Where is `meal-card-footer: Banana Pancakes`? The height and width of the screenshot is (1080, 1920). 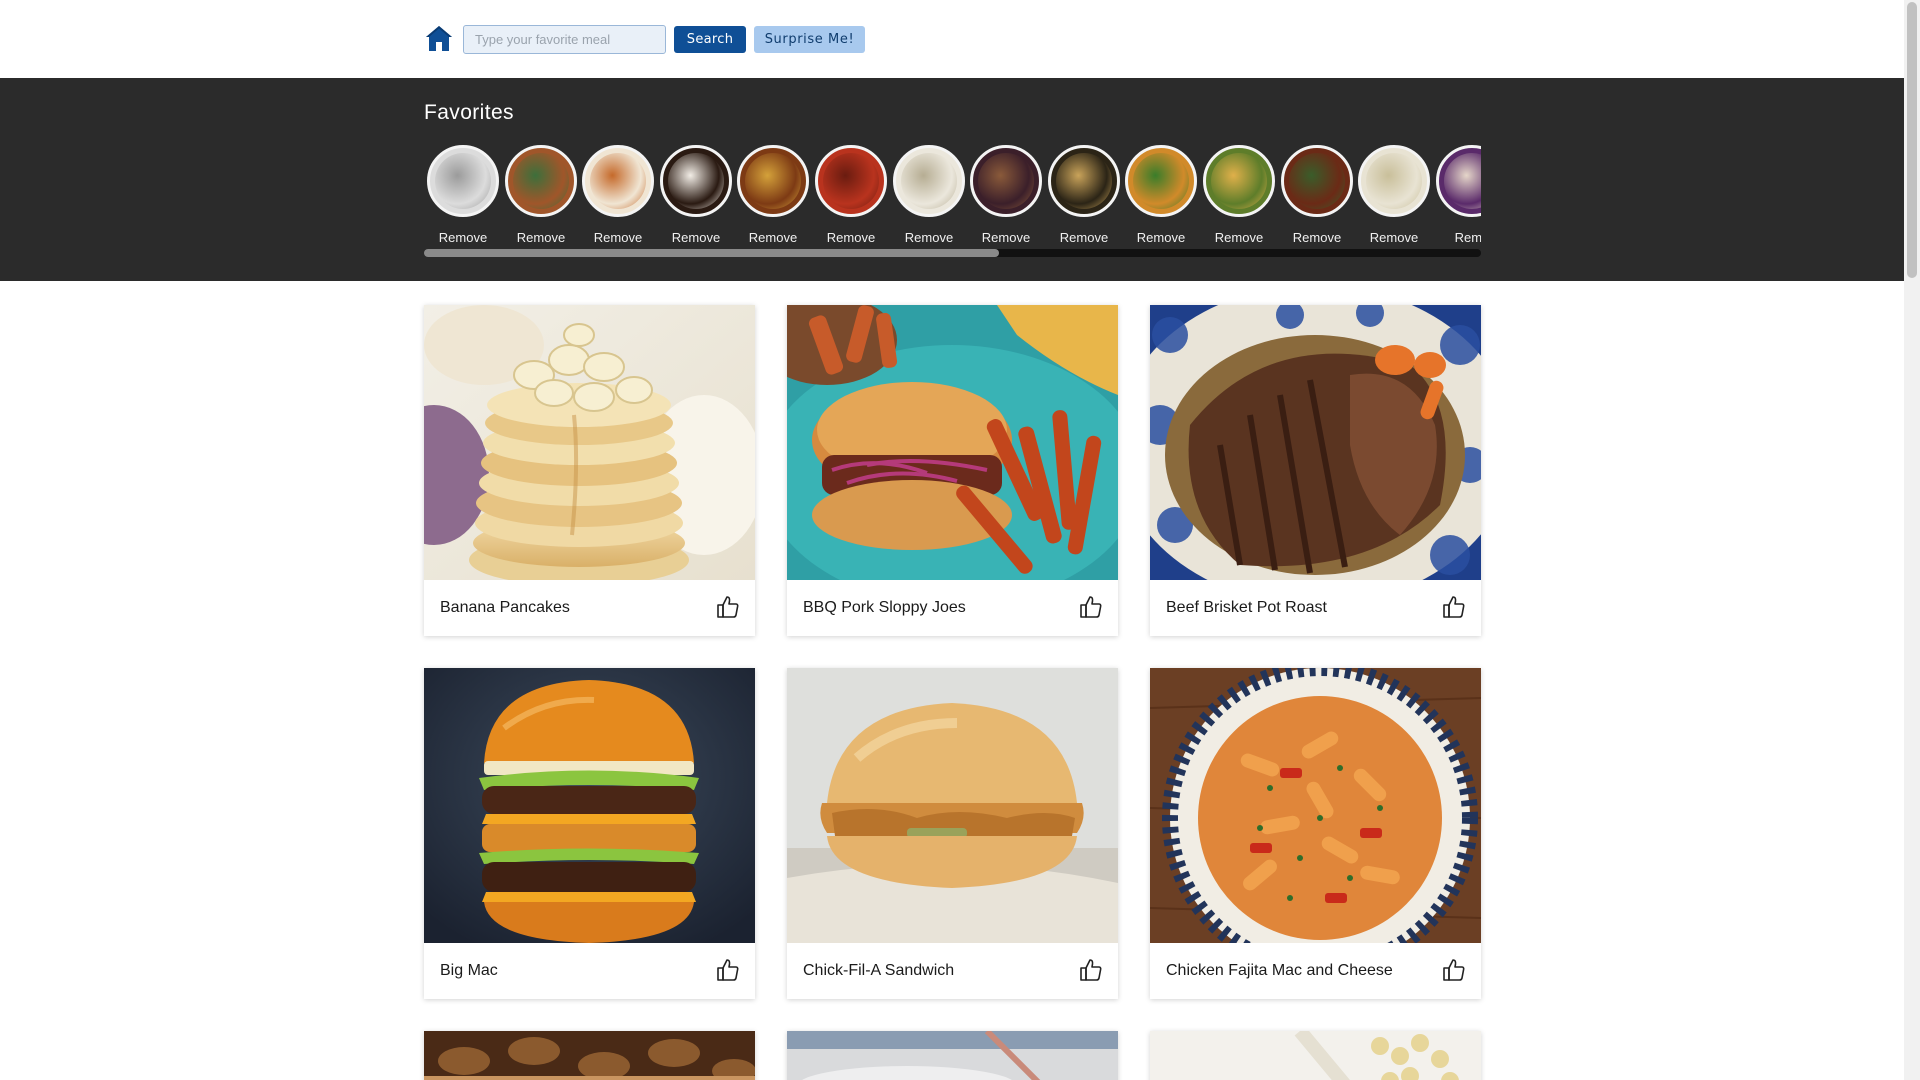
meal-card-footer: Banana Pancakes is located at coordinates (589, 608).